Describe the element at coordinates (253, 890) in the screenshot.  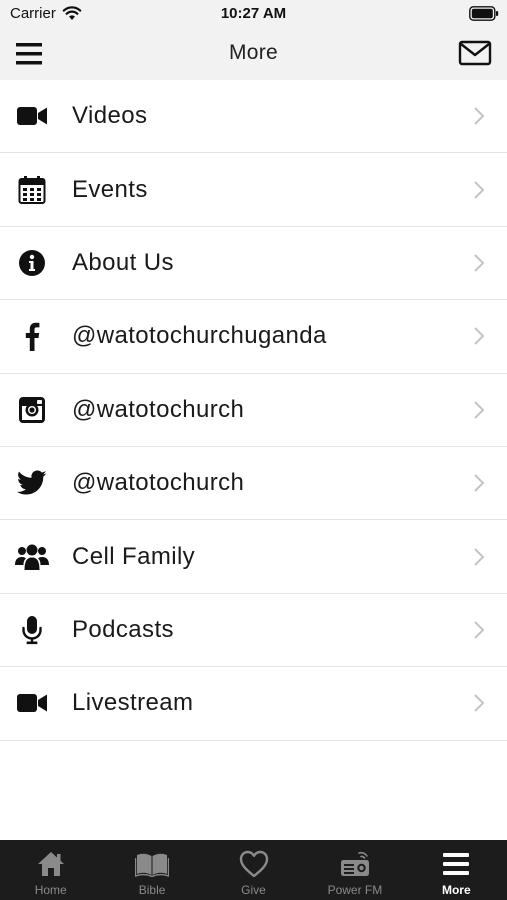
I see `tab-label: Give` at that location.